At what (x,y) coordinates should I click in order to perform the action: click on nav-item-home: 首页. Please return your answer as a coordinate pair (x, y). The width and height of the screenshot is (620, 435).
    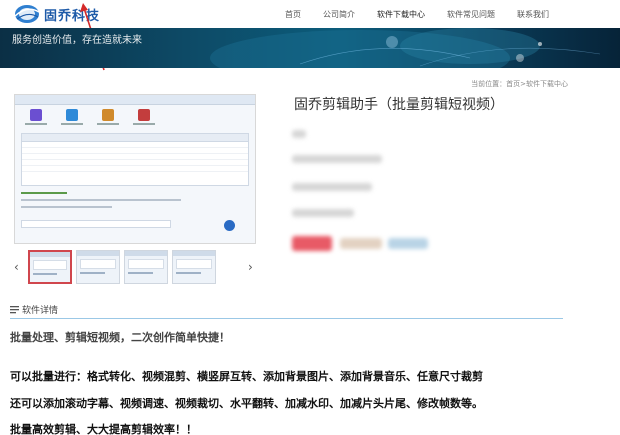
    Looking at the image, I should click on (293, 14).